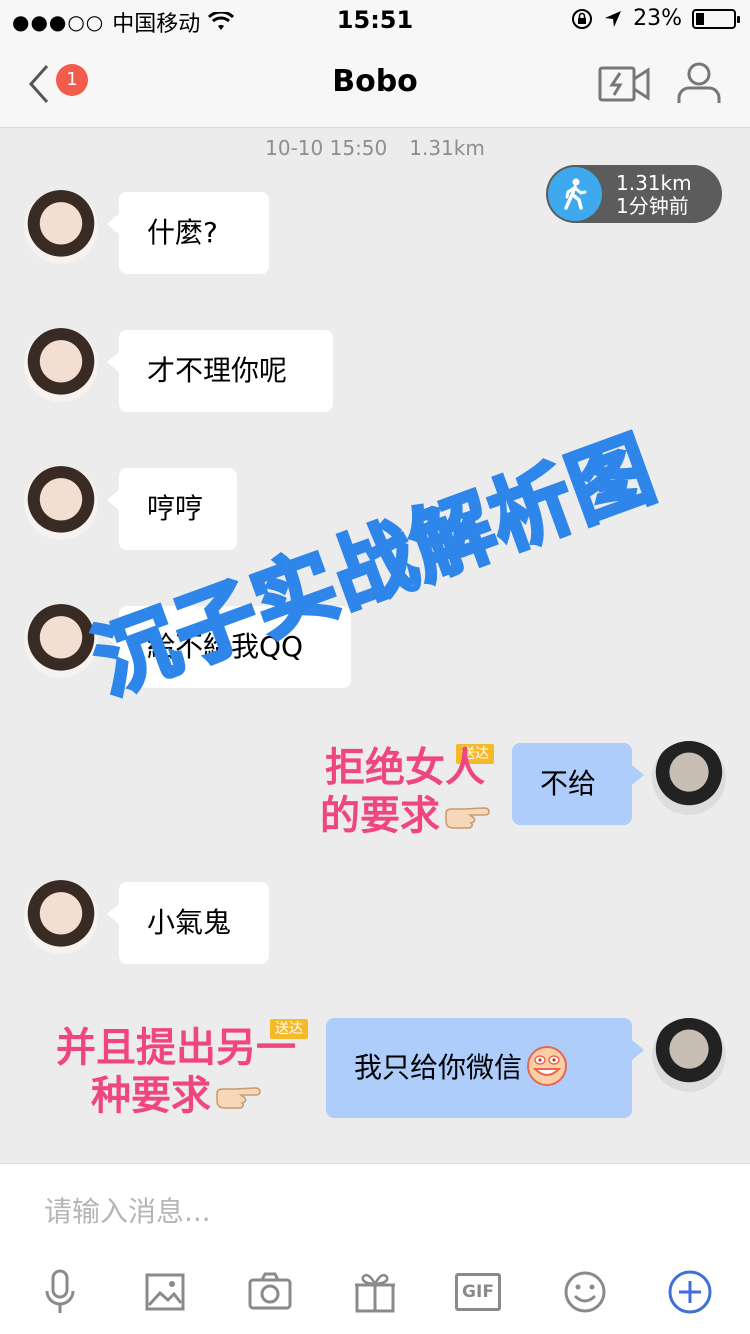  Describe the element at coordinates (172, 509) in the screenshot. I see `message-bubble-incoming: 哼哼` at that location.